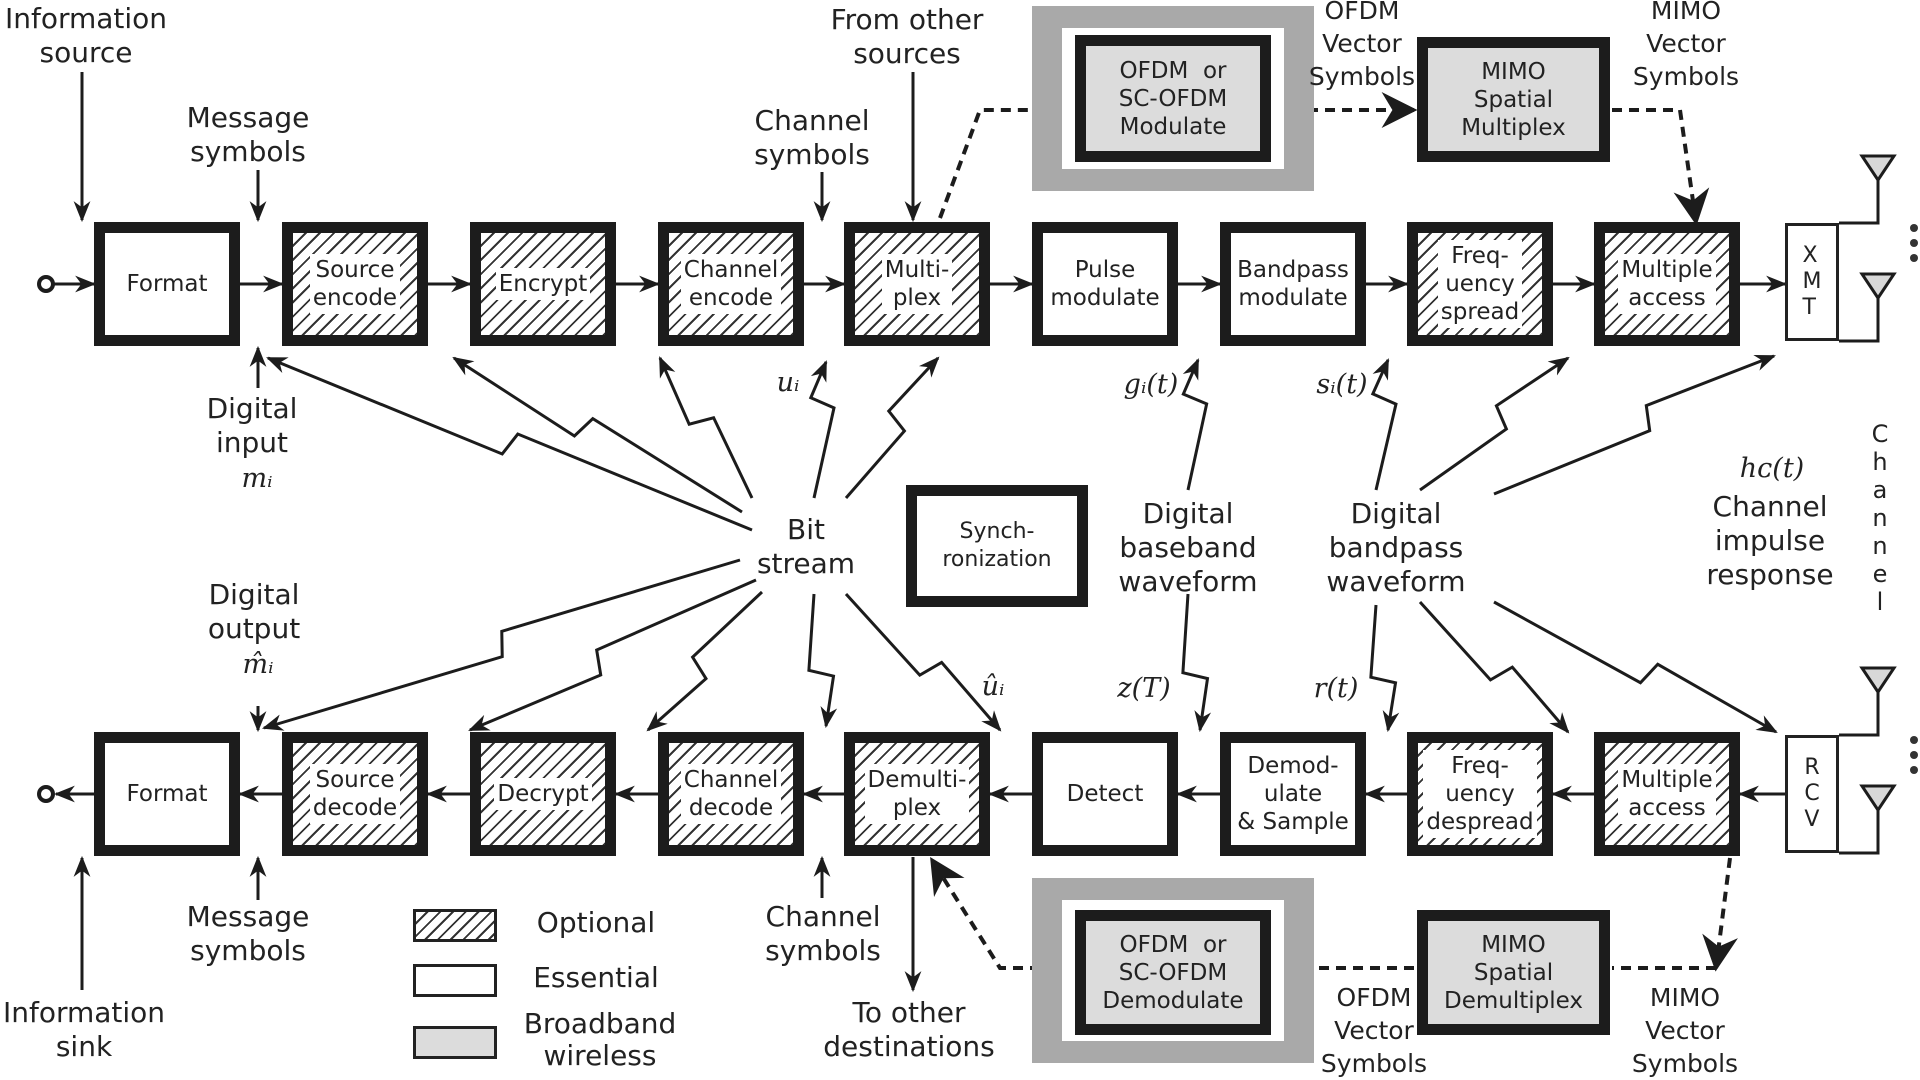  Describe the element at coordinates (1342, 384) in the screenshot. I see `s-i-t-label: sᵢ(t)` at that location.